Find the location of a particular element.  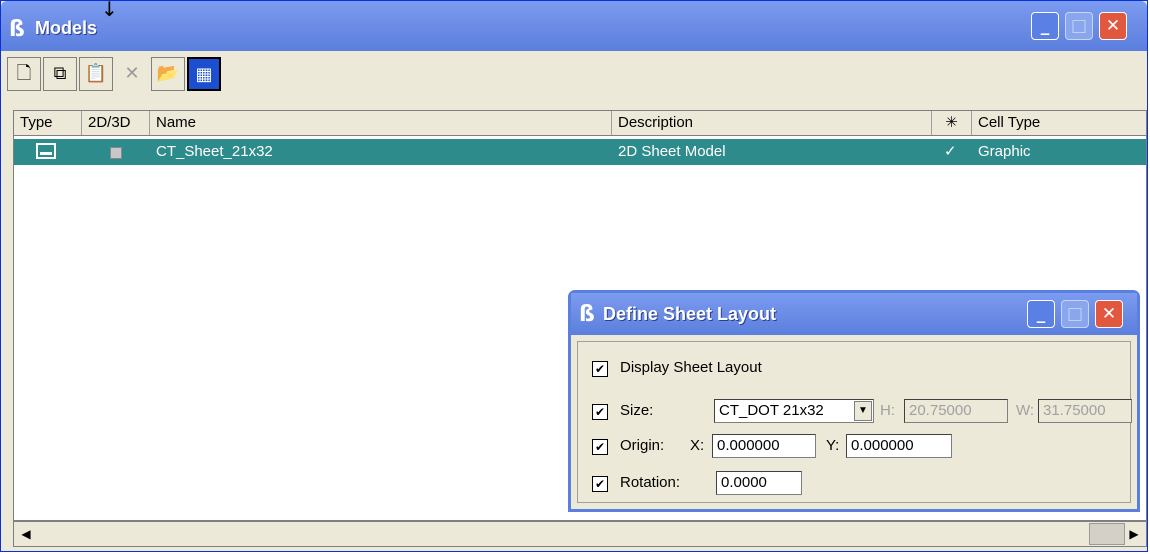

rotation-field: 0.0000 is located at coordinates (759, 483).